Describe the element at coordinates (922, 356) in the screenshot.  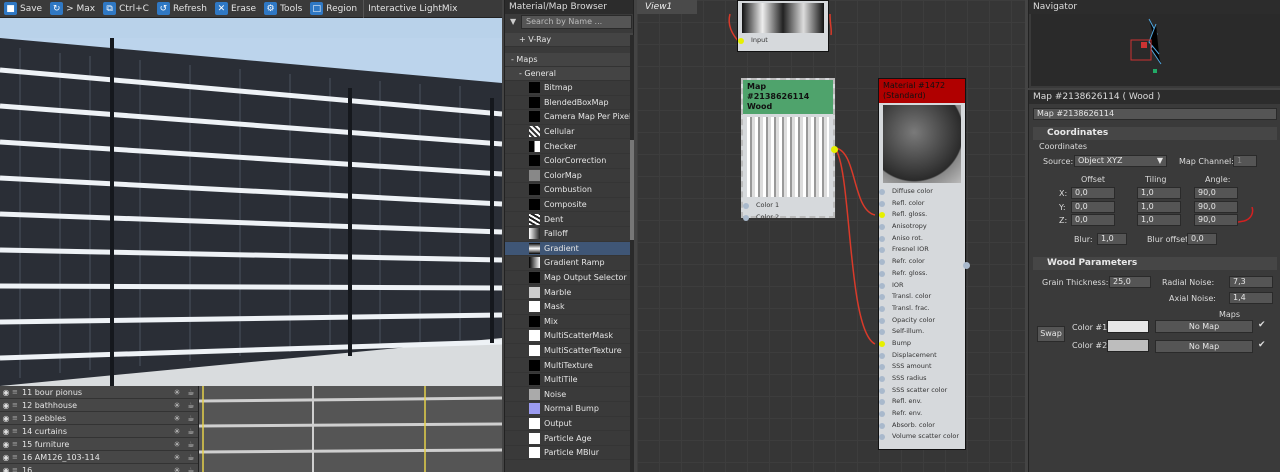
I see `material-port: Displacement` at that location.